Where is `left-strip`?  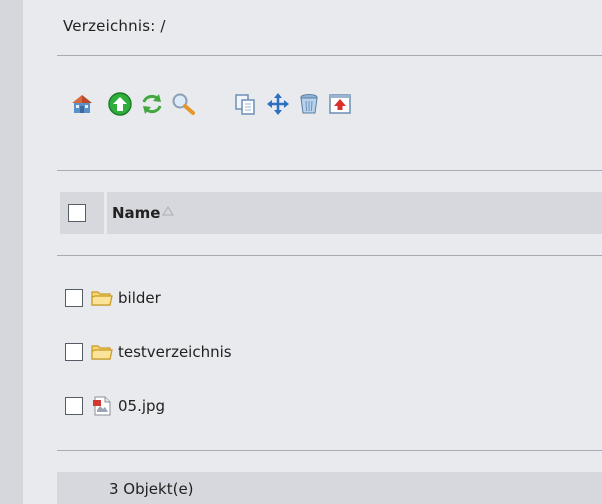
left-strip is located at coordinates (11, 252).